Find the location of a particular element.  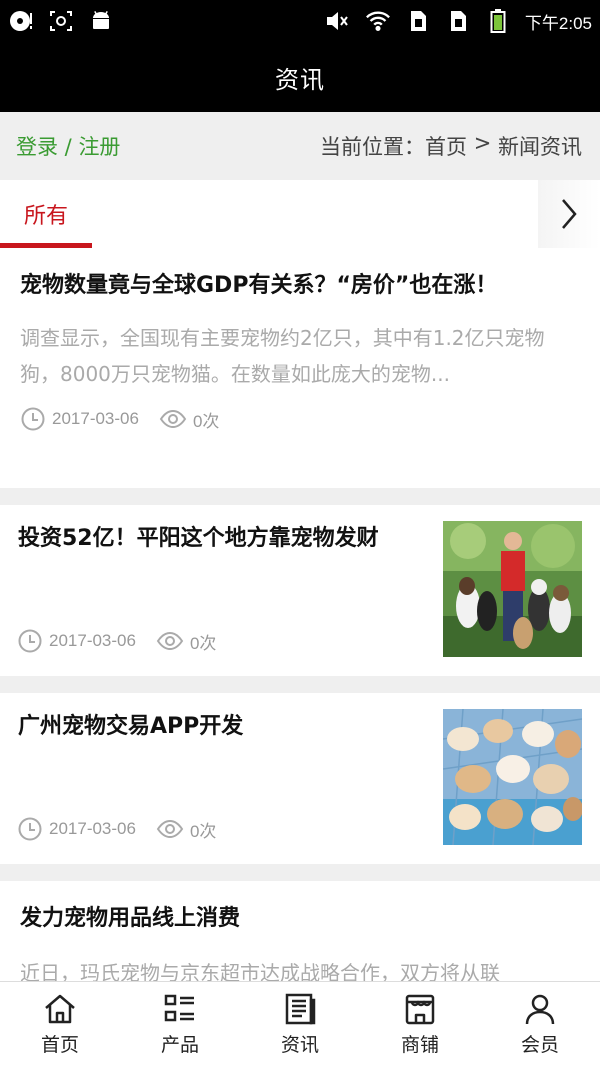

nav-products-label: 产品 is located at coordinates (179, 1045).